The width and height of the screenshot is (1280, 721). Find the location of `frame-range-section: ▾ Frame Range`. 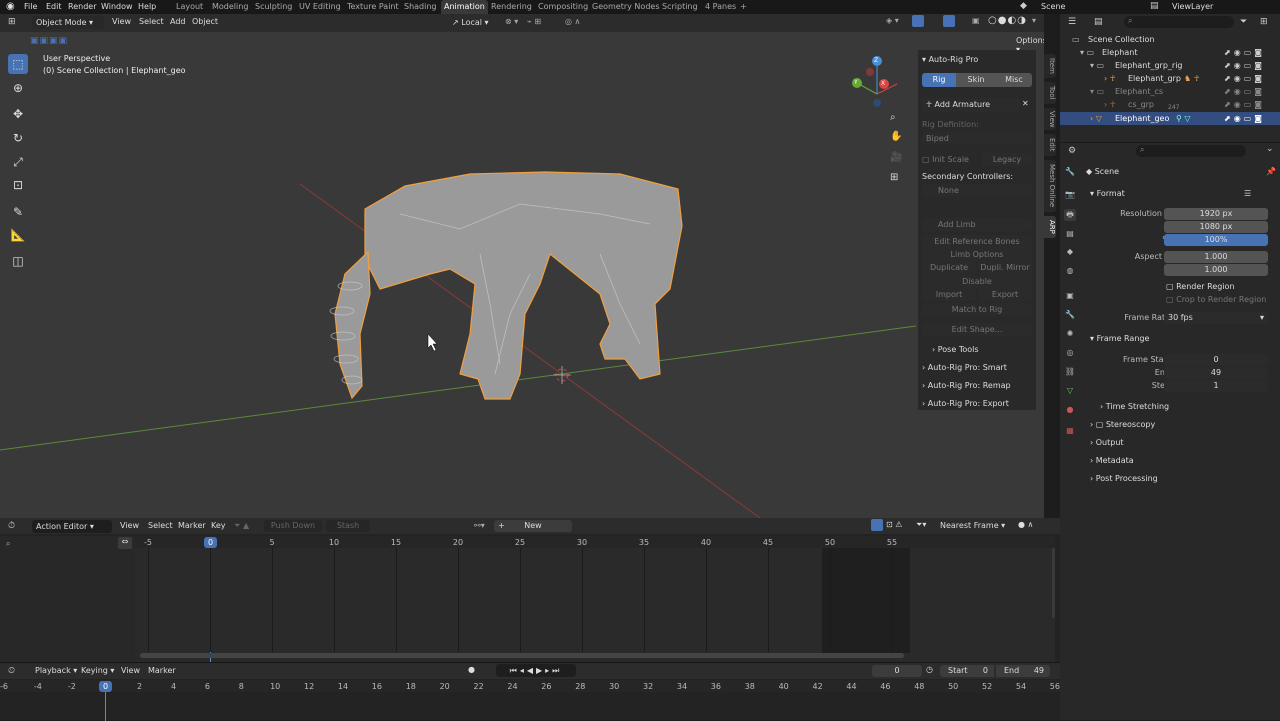

frame-range-section: ▾ Frame Range is located at coordinates (1119, 338).